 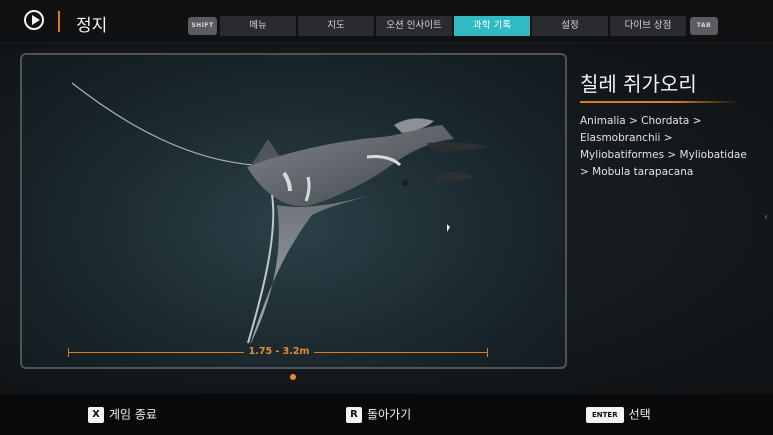 What do you see at coordinates (354, 414) in the screenshot?
I see `r-key-icon: R` at bounding box center [354, 414].